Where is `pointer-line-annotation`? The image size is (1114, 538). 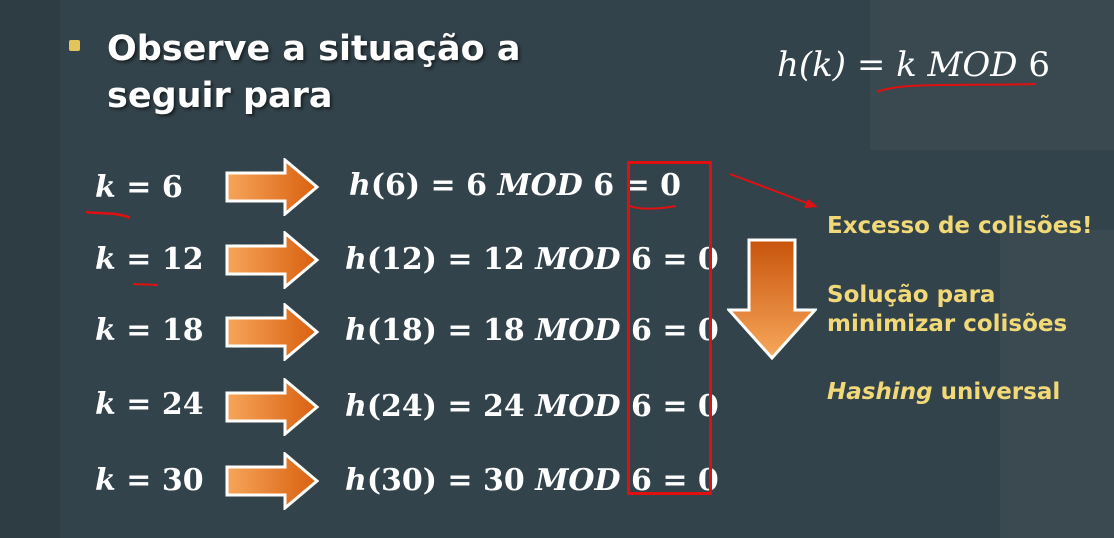 pointer-line-annotation is located at coordinates (771, 189).